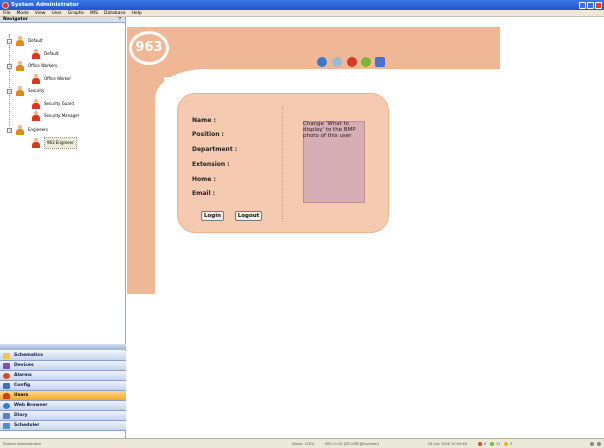  I want to click on menu-ims: IMS, so click(94, 13).